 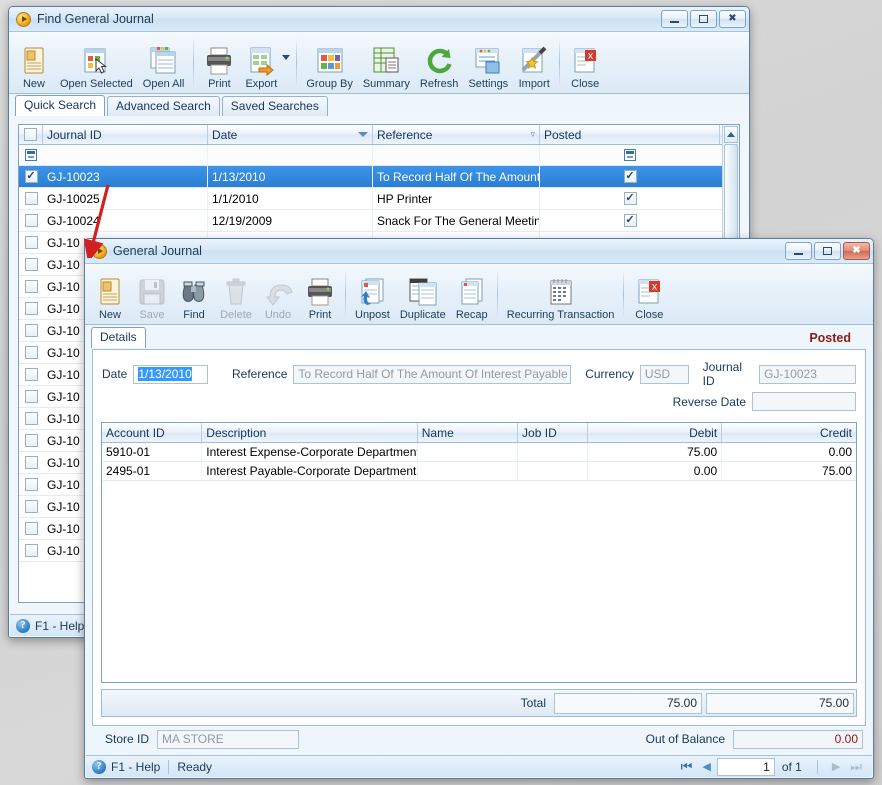 What do you see at coordinates (836, 766) in the screenshot?
I see `next-page-icon: ▶` at bounding box center [836, 766].